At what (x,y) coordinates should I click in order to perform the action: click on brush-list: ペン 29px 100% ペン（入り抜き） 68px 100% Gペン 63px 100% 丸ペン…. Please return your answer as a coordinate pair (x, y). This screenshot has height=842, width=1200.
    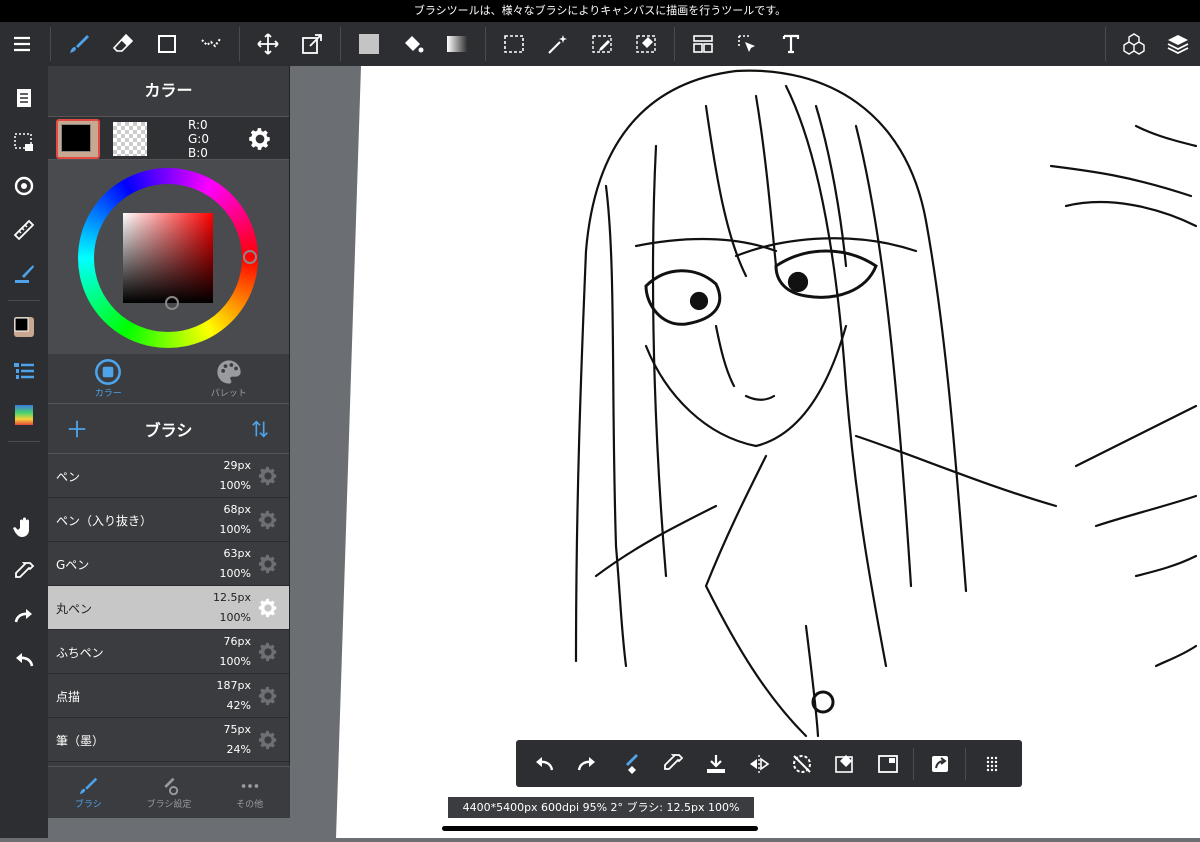
    Looking at the image, I should click on (168, 608).